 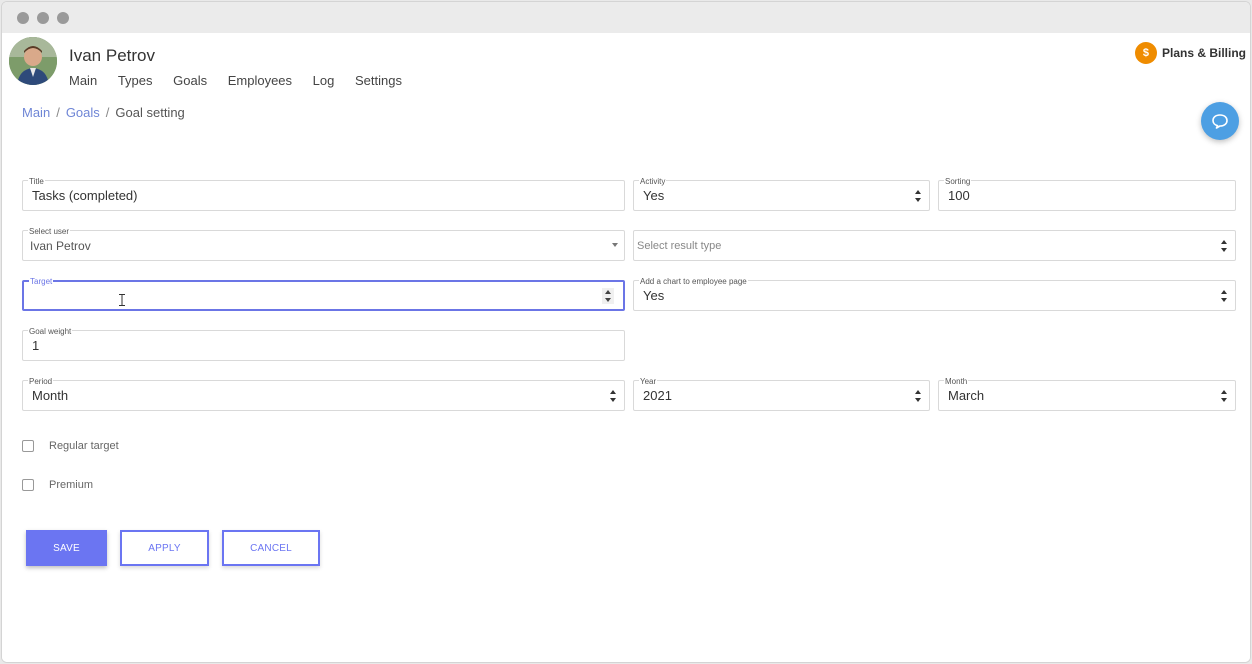 I want to click on nav-item-employees: Employees, so click(x=260, y=80).